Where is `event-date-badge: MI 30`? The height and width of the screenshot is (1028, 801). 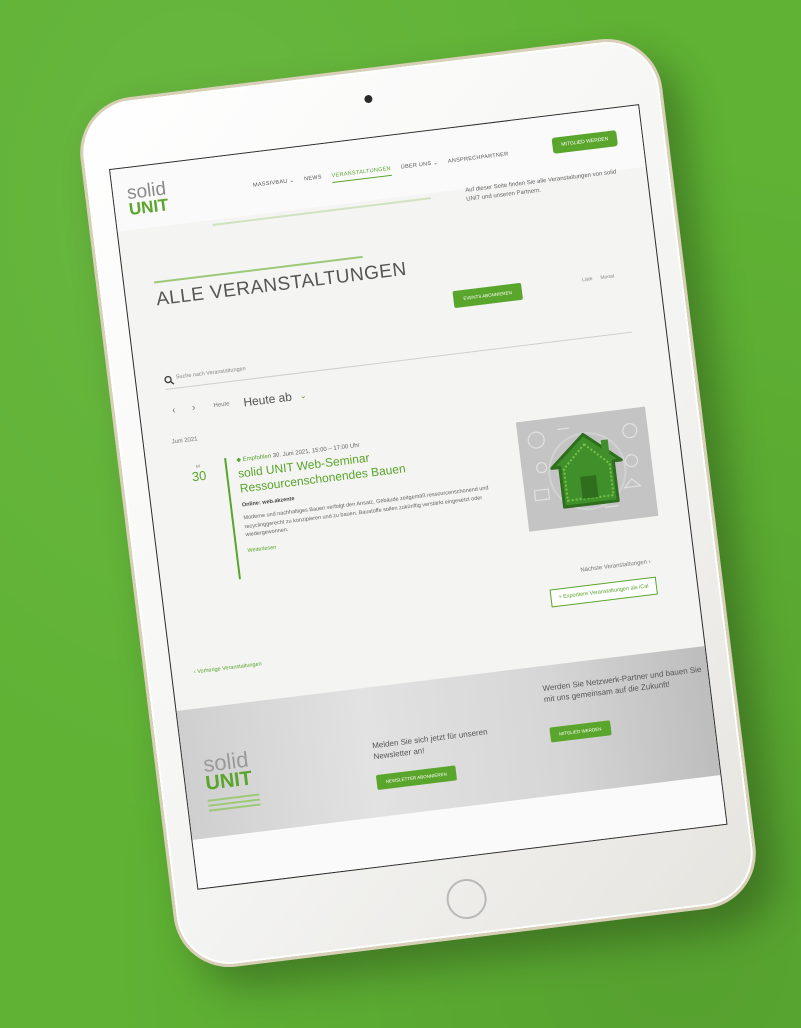 event-date-badge: MI 30 is located at coordinates (199, 473).